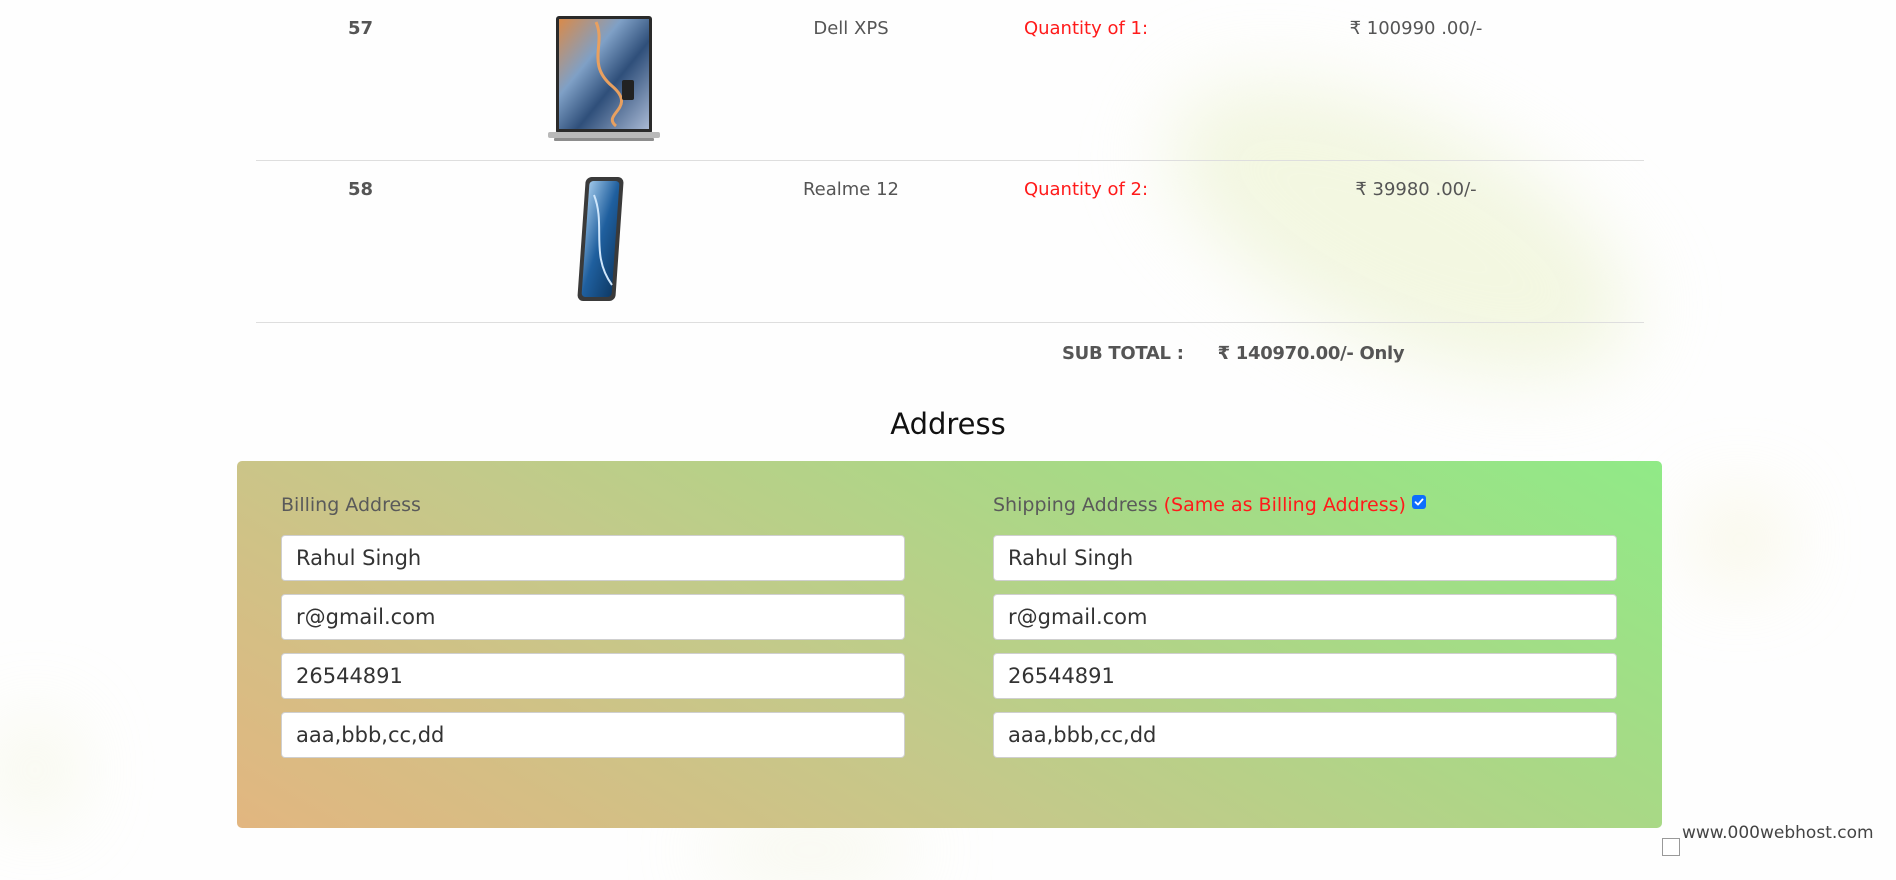 The height and width of the screenshot is (880, 1896). I want to click on product-id: 57, so click(361, 28).